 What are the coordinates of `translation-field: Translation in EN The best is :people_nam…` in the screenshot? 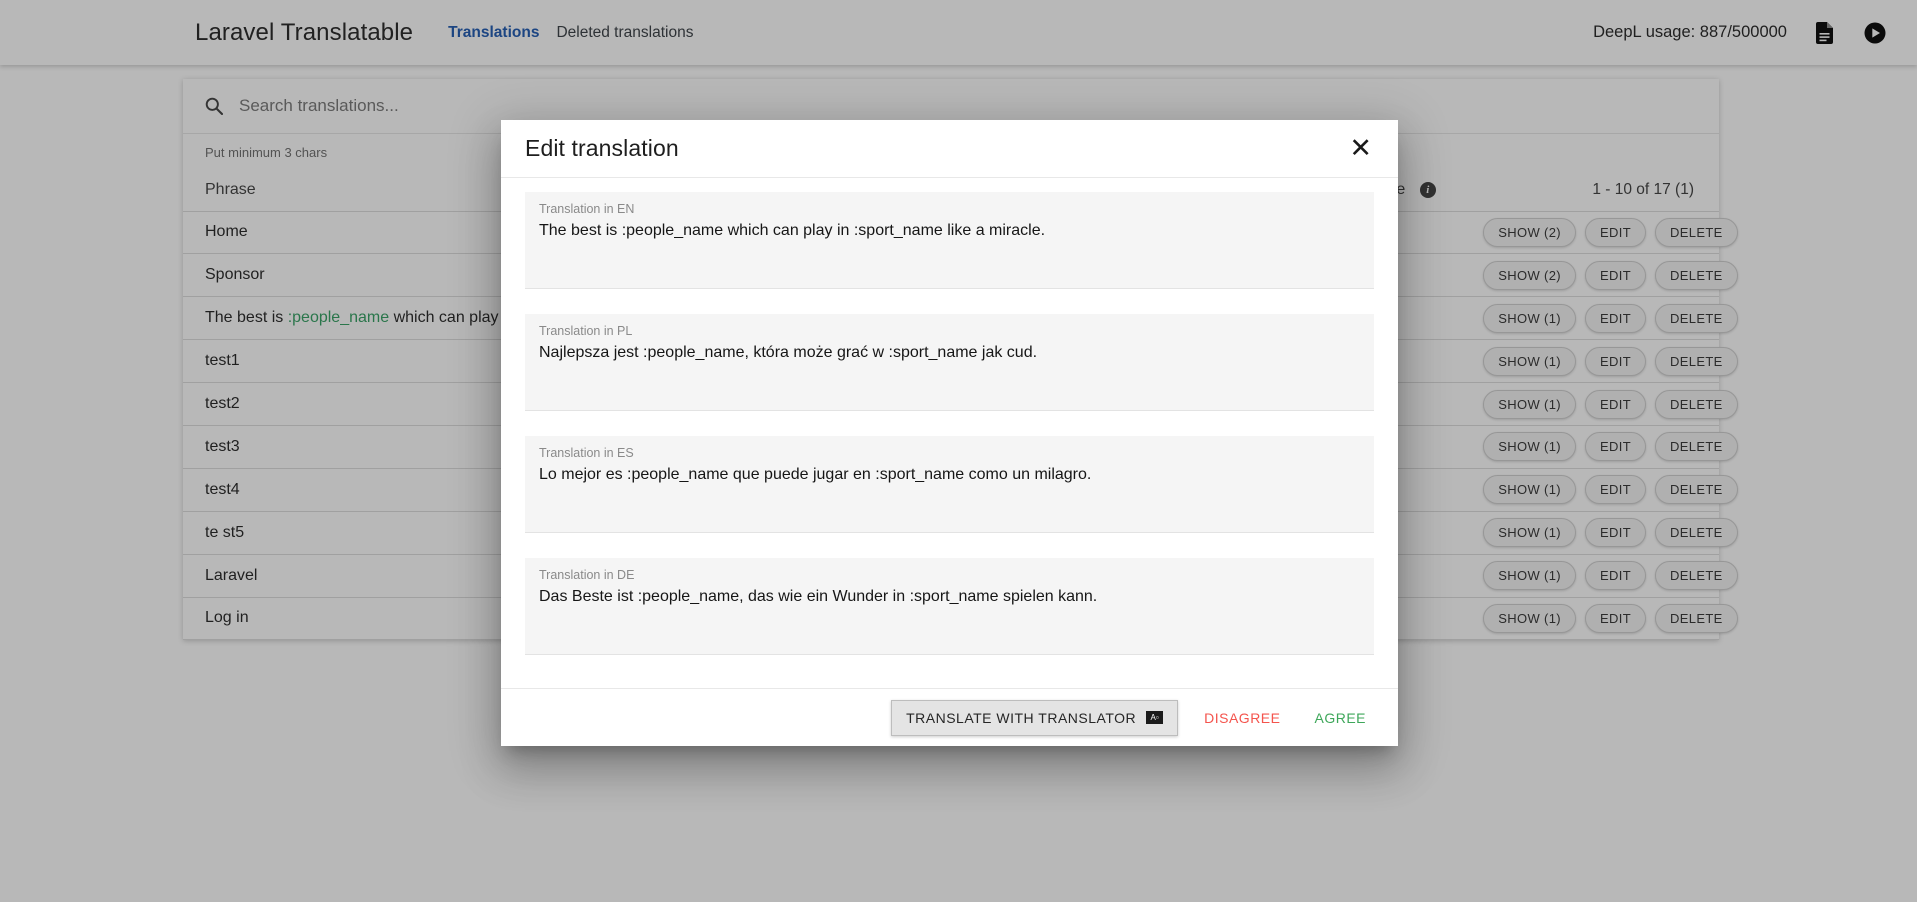 It's located at (949, 240).